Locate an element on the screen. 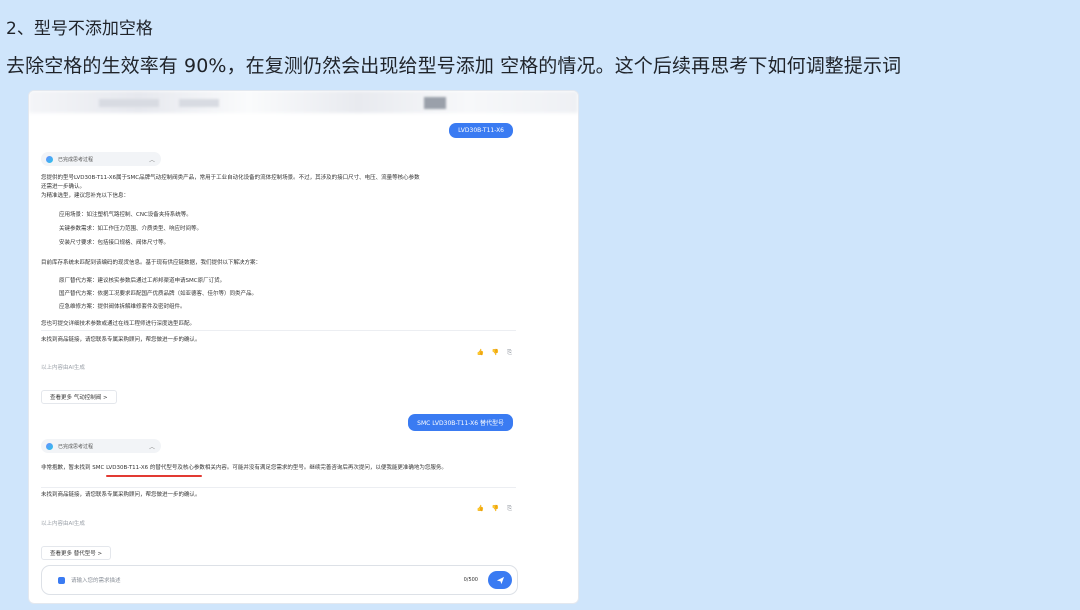 The image size is (1080, 610). answer-bullet: 应用场景：如注塑机气路控制、CNC设备夹持系统等。 is located at coordinates (125, 215).